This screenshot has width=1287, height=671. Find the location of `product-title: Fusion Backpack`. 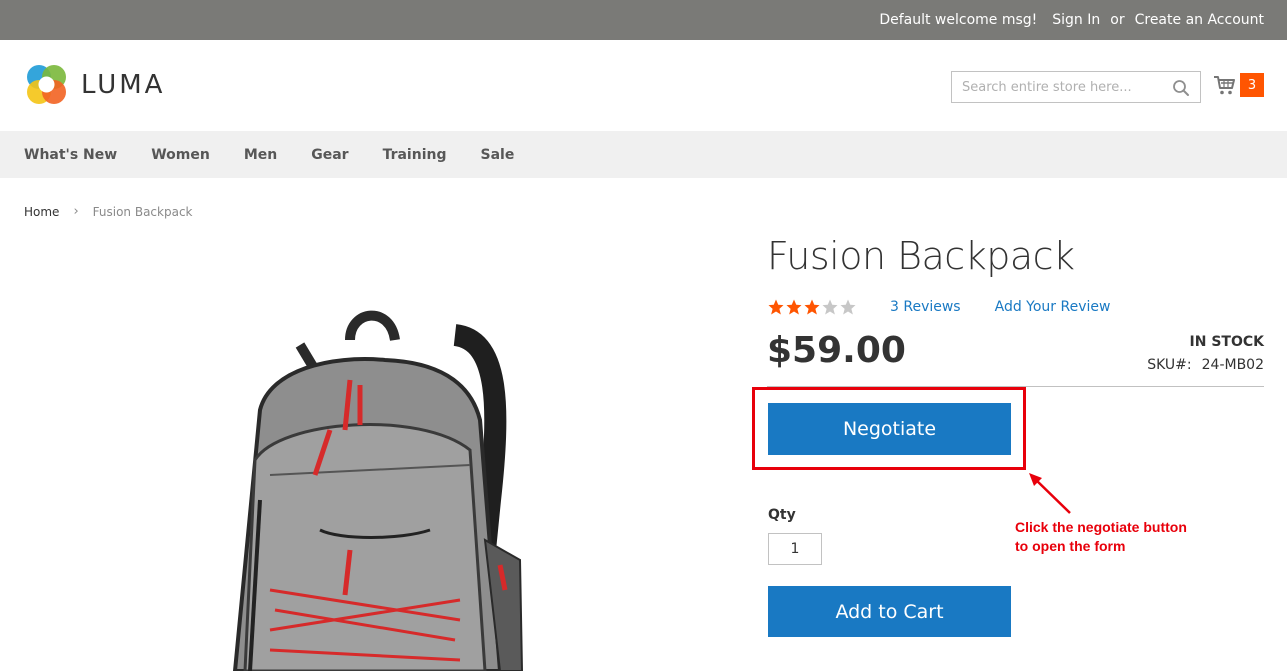

product-title: Fusion Backpack is located at coordinates (921, 256).